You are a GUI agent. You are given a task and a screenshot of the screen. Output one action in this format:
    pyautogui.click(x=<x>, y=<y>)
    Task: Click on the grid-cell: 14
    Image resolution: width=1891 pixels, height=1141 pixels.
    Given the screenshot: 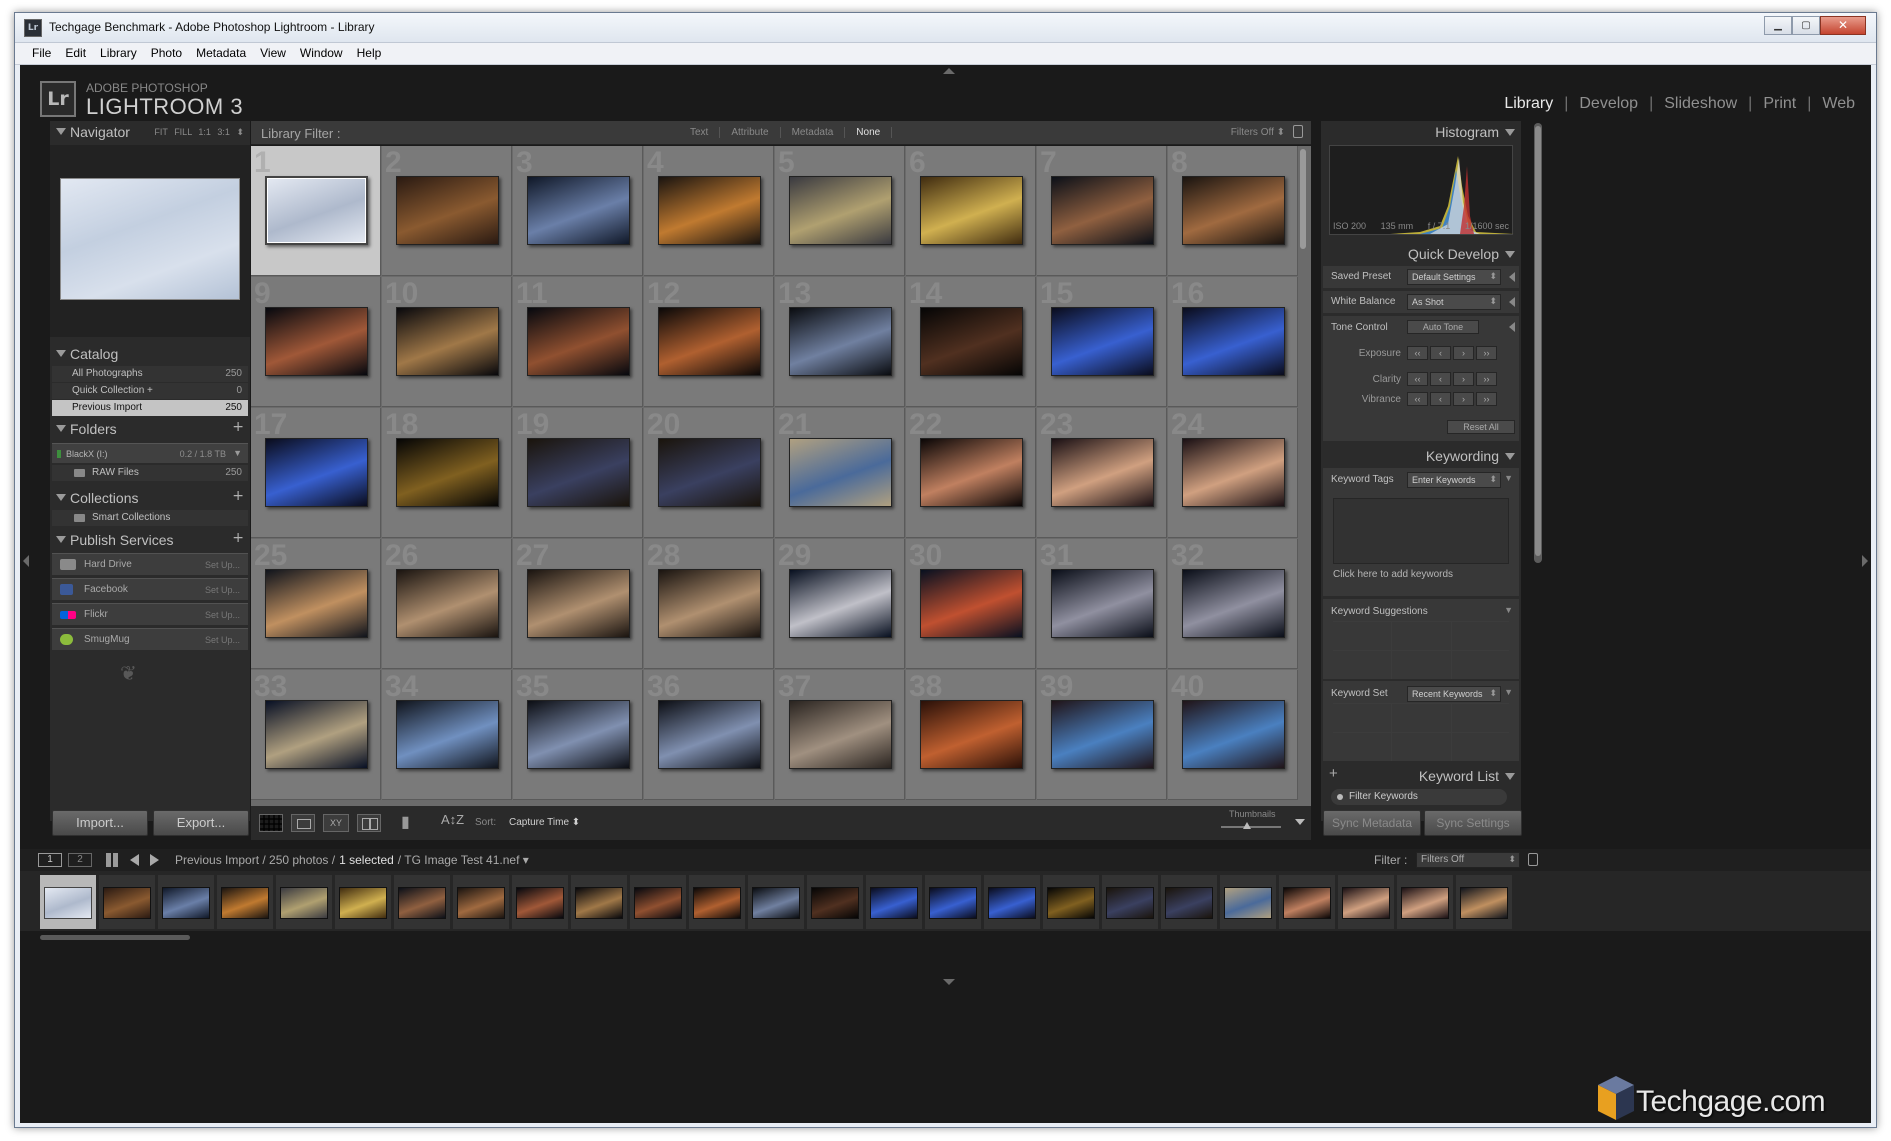 What is the action you would take?
    pyautogui.click(x=971, y=342)
    